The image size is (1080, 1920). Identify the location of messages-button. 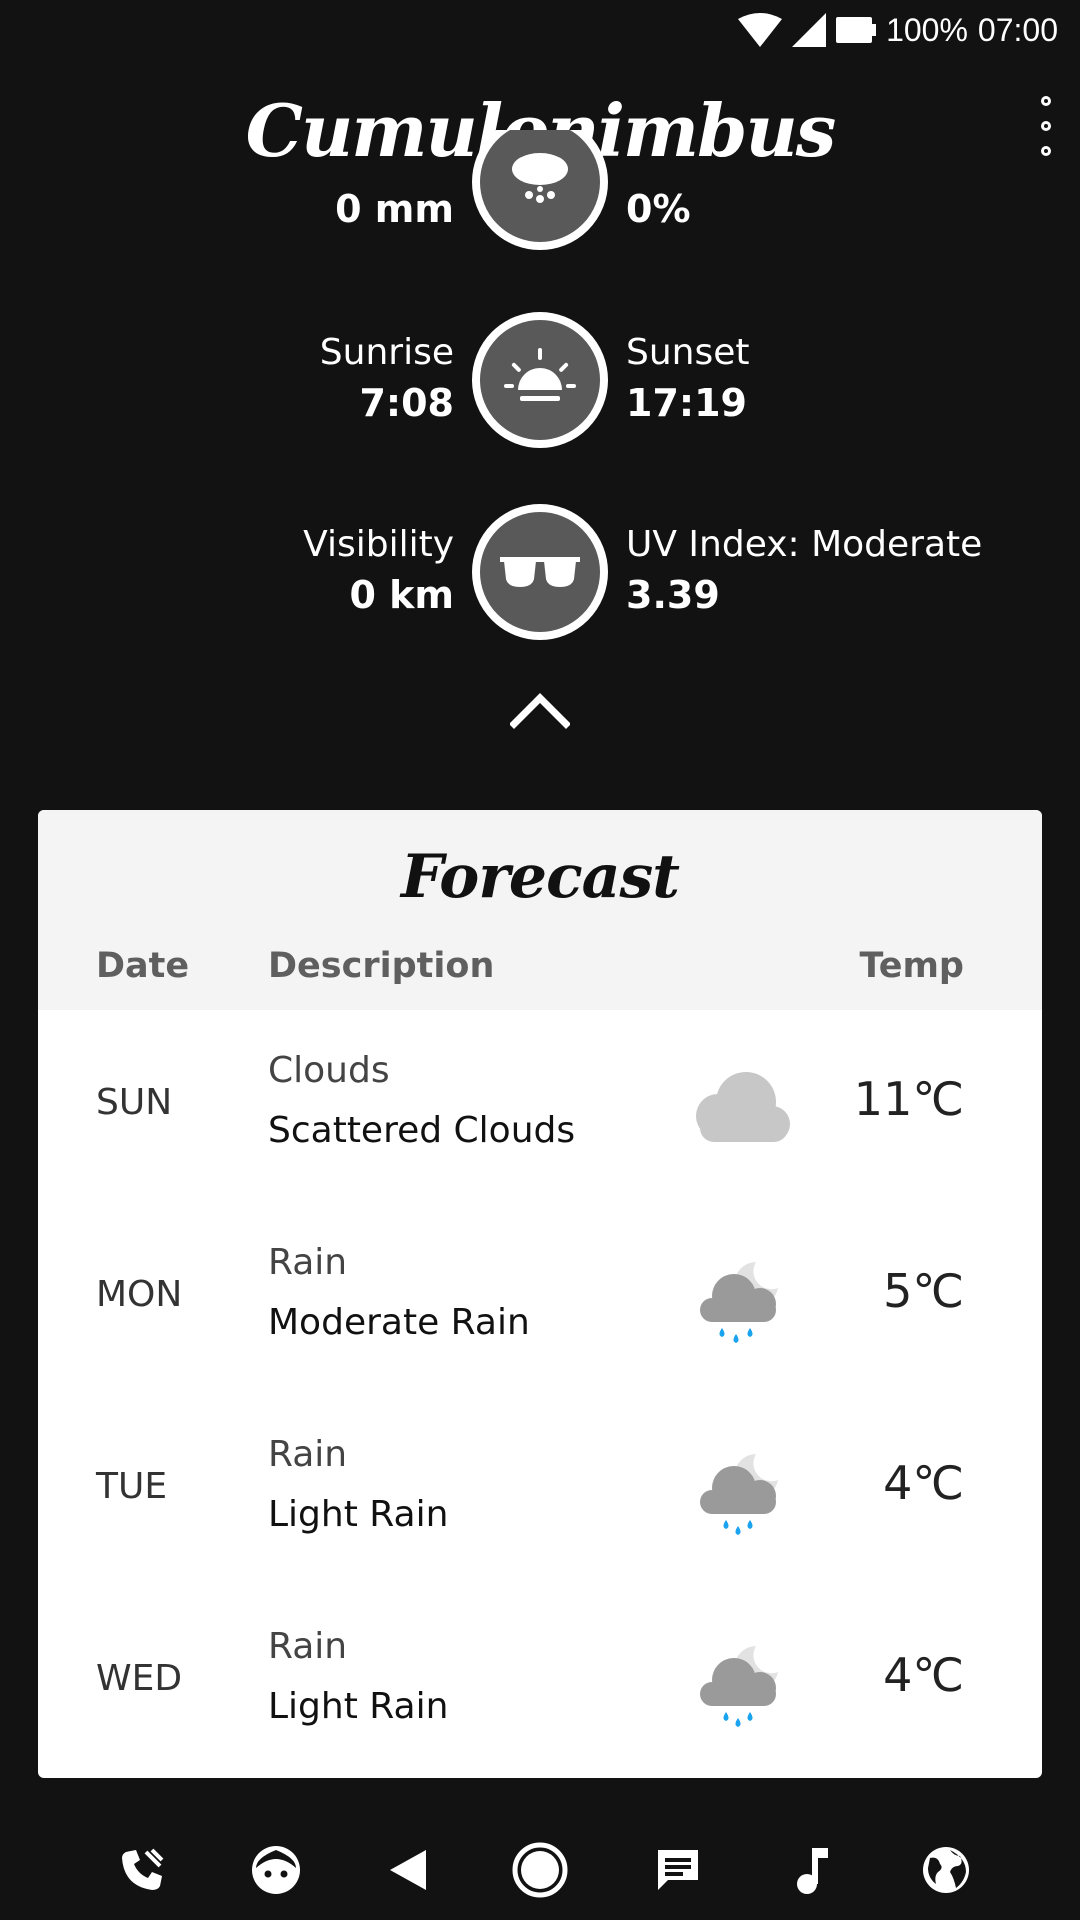
(678, 1870).